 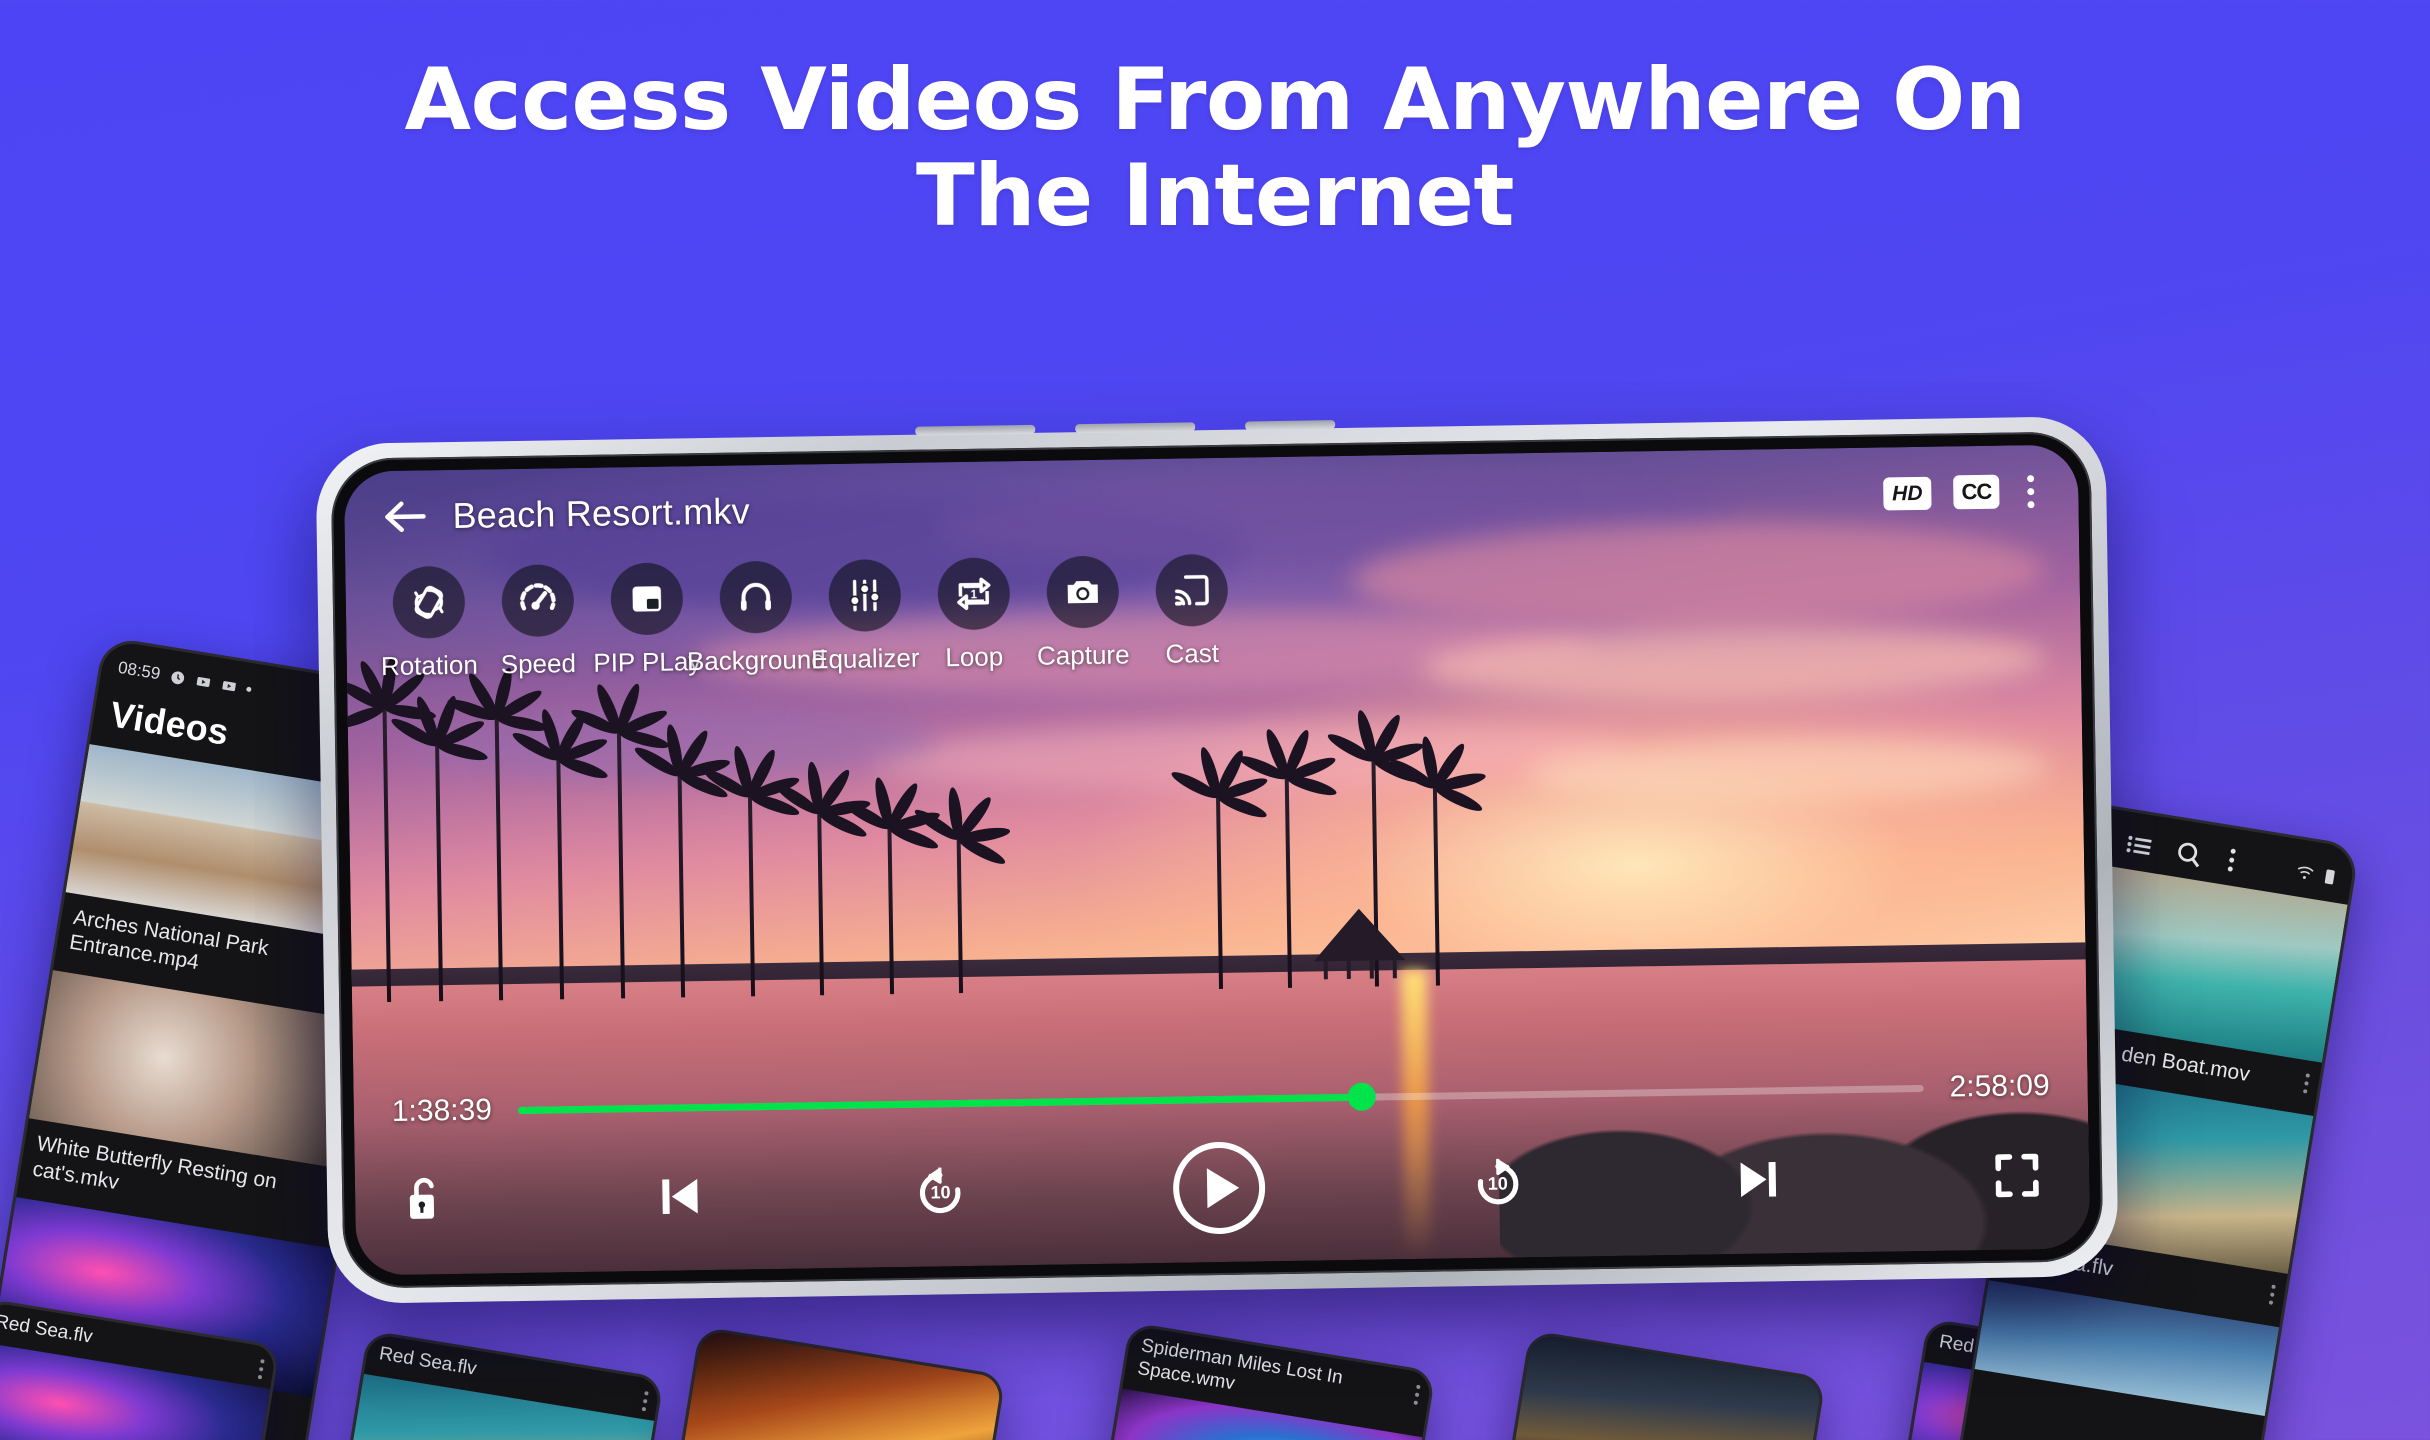 I want to click on camera-icon, so click(x=1082, y=592).